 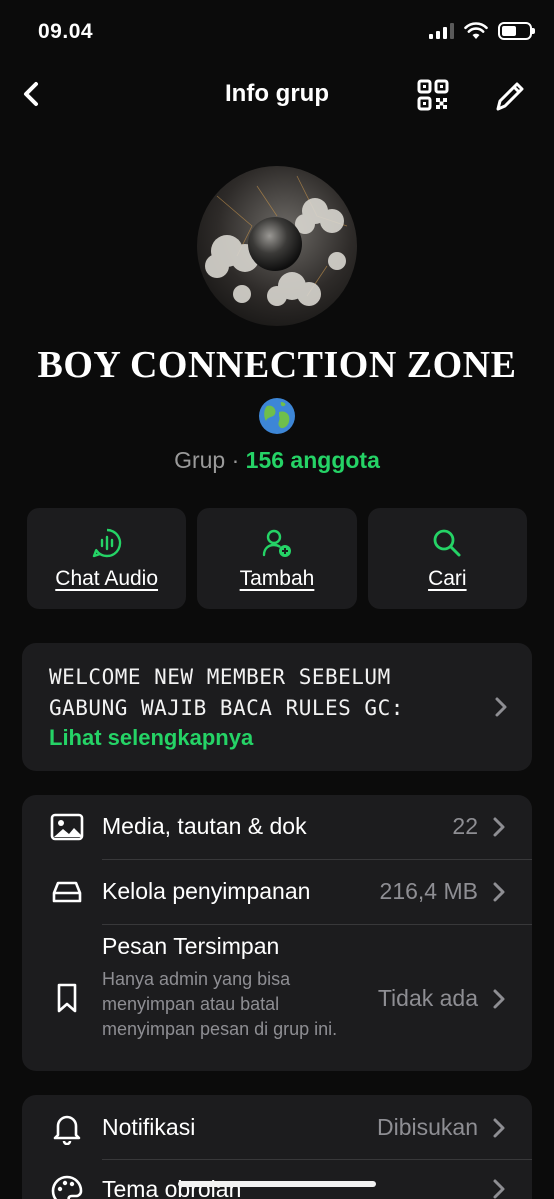 I want to click on cellular-signal-icon, so click(x=441, y=31).